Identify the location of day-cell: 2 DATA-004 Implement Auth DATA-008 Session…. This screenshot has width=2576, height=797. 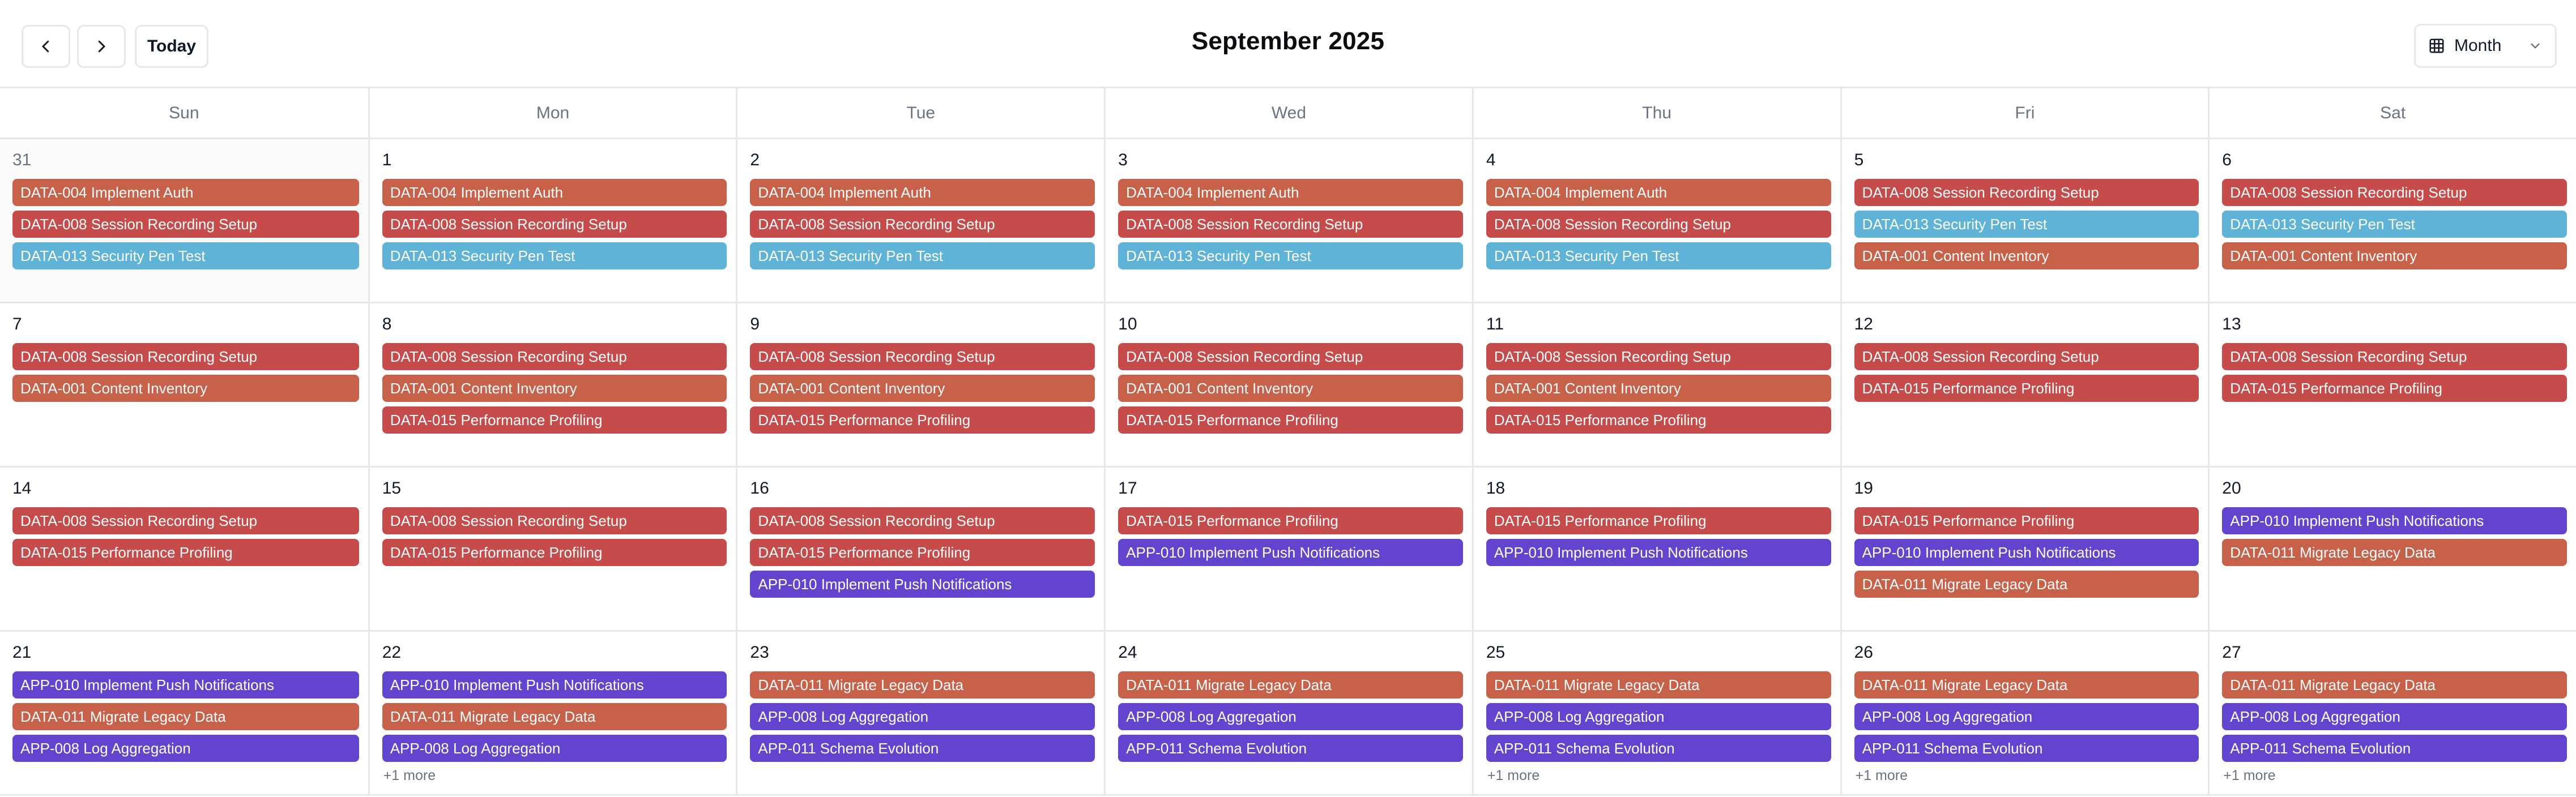
(920, 220).